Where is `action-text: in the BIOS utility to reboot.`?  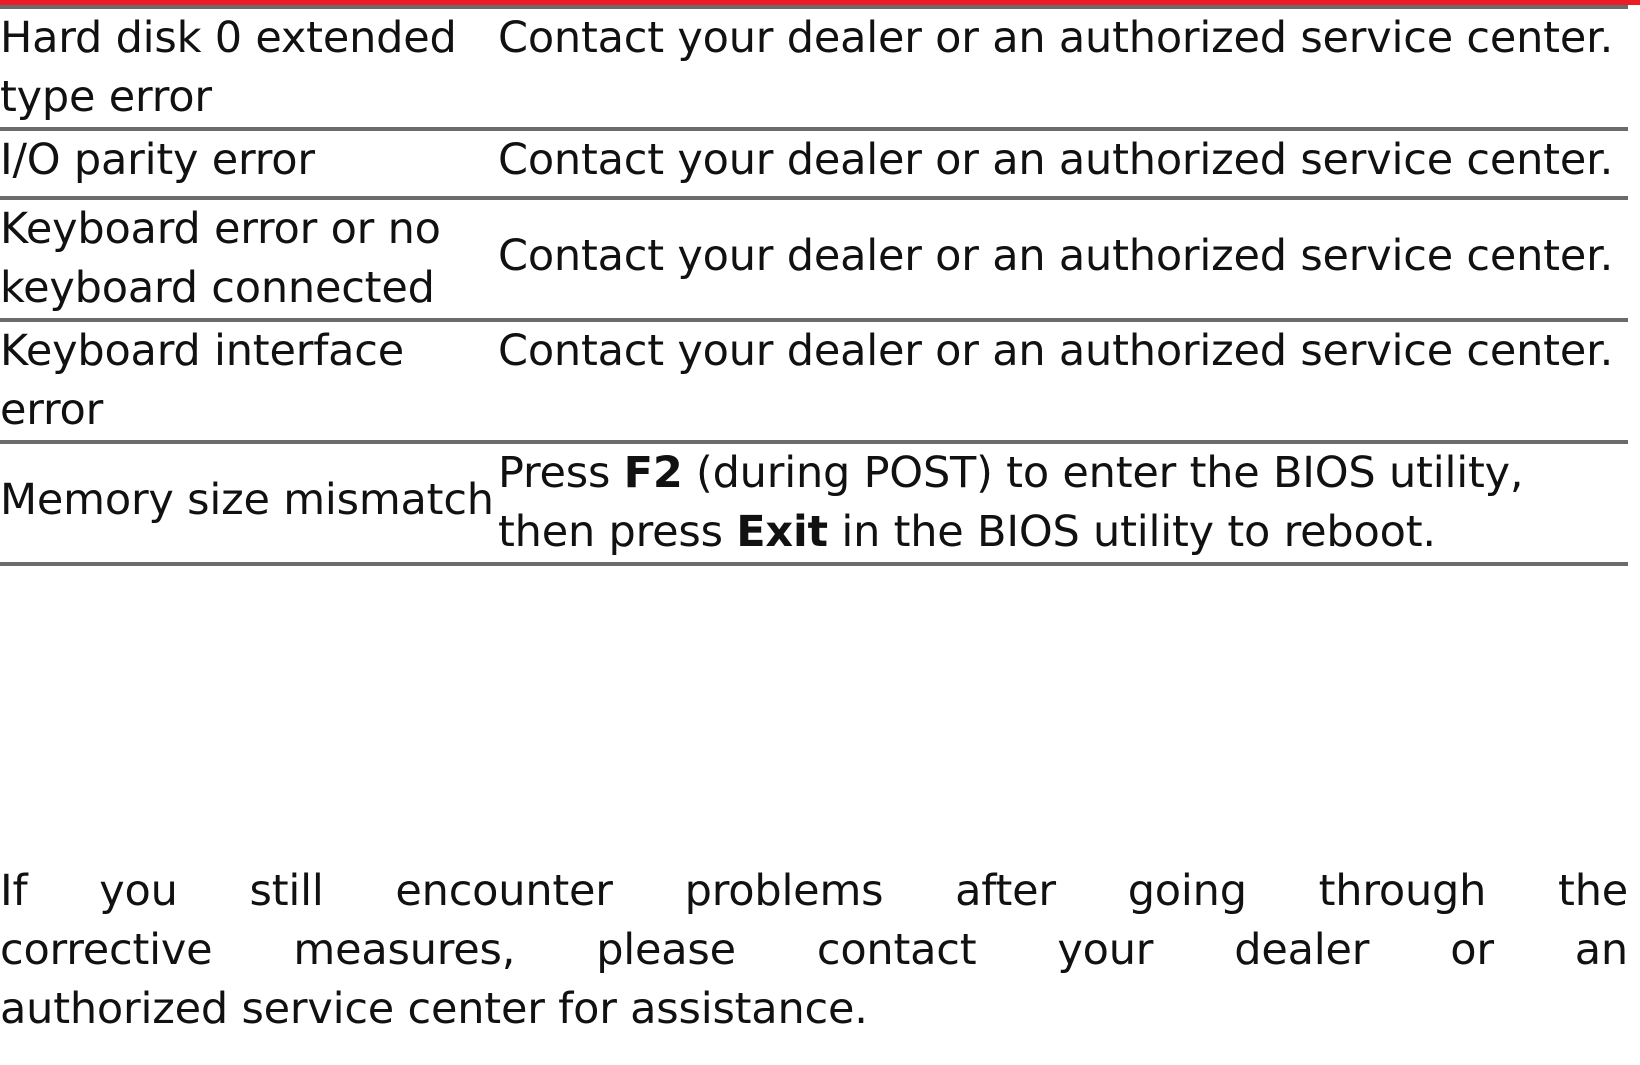 action-text: in the BIOS utility to reboot. is located at coordinates (1131, 532).